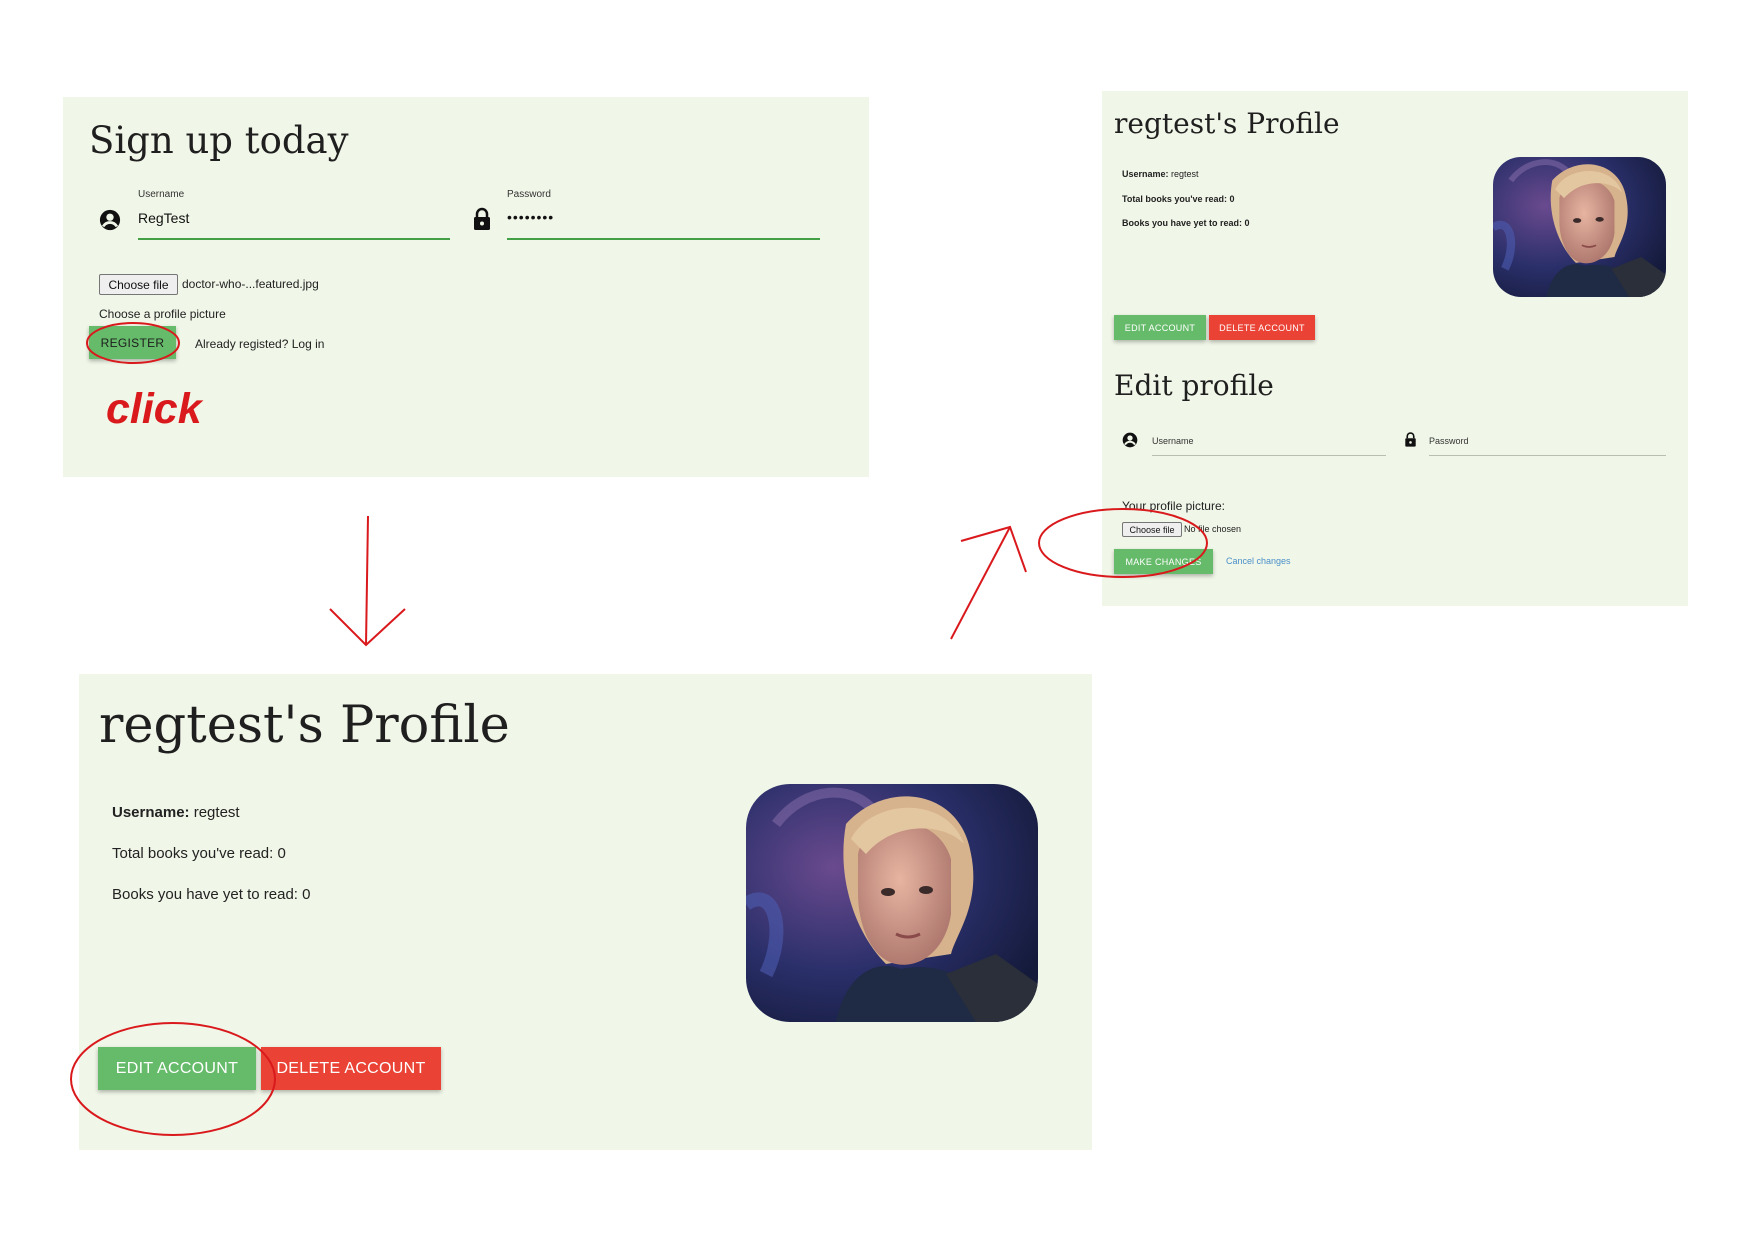 Image resolution: width=1739 pixels, height=1234 pixels. What do you see at coordinates (177, 1068) in the screenshot?
I see `edit-account-button: EDIT ACCOUNT` at bounding box center [177, 1068].